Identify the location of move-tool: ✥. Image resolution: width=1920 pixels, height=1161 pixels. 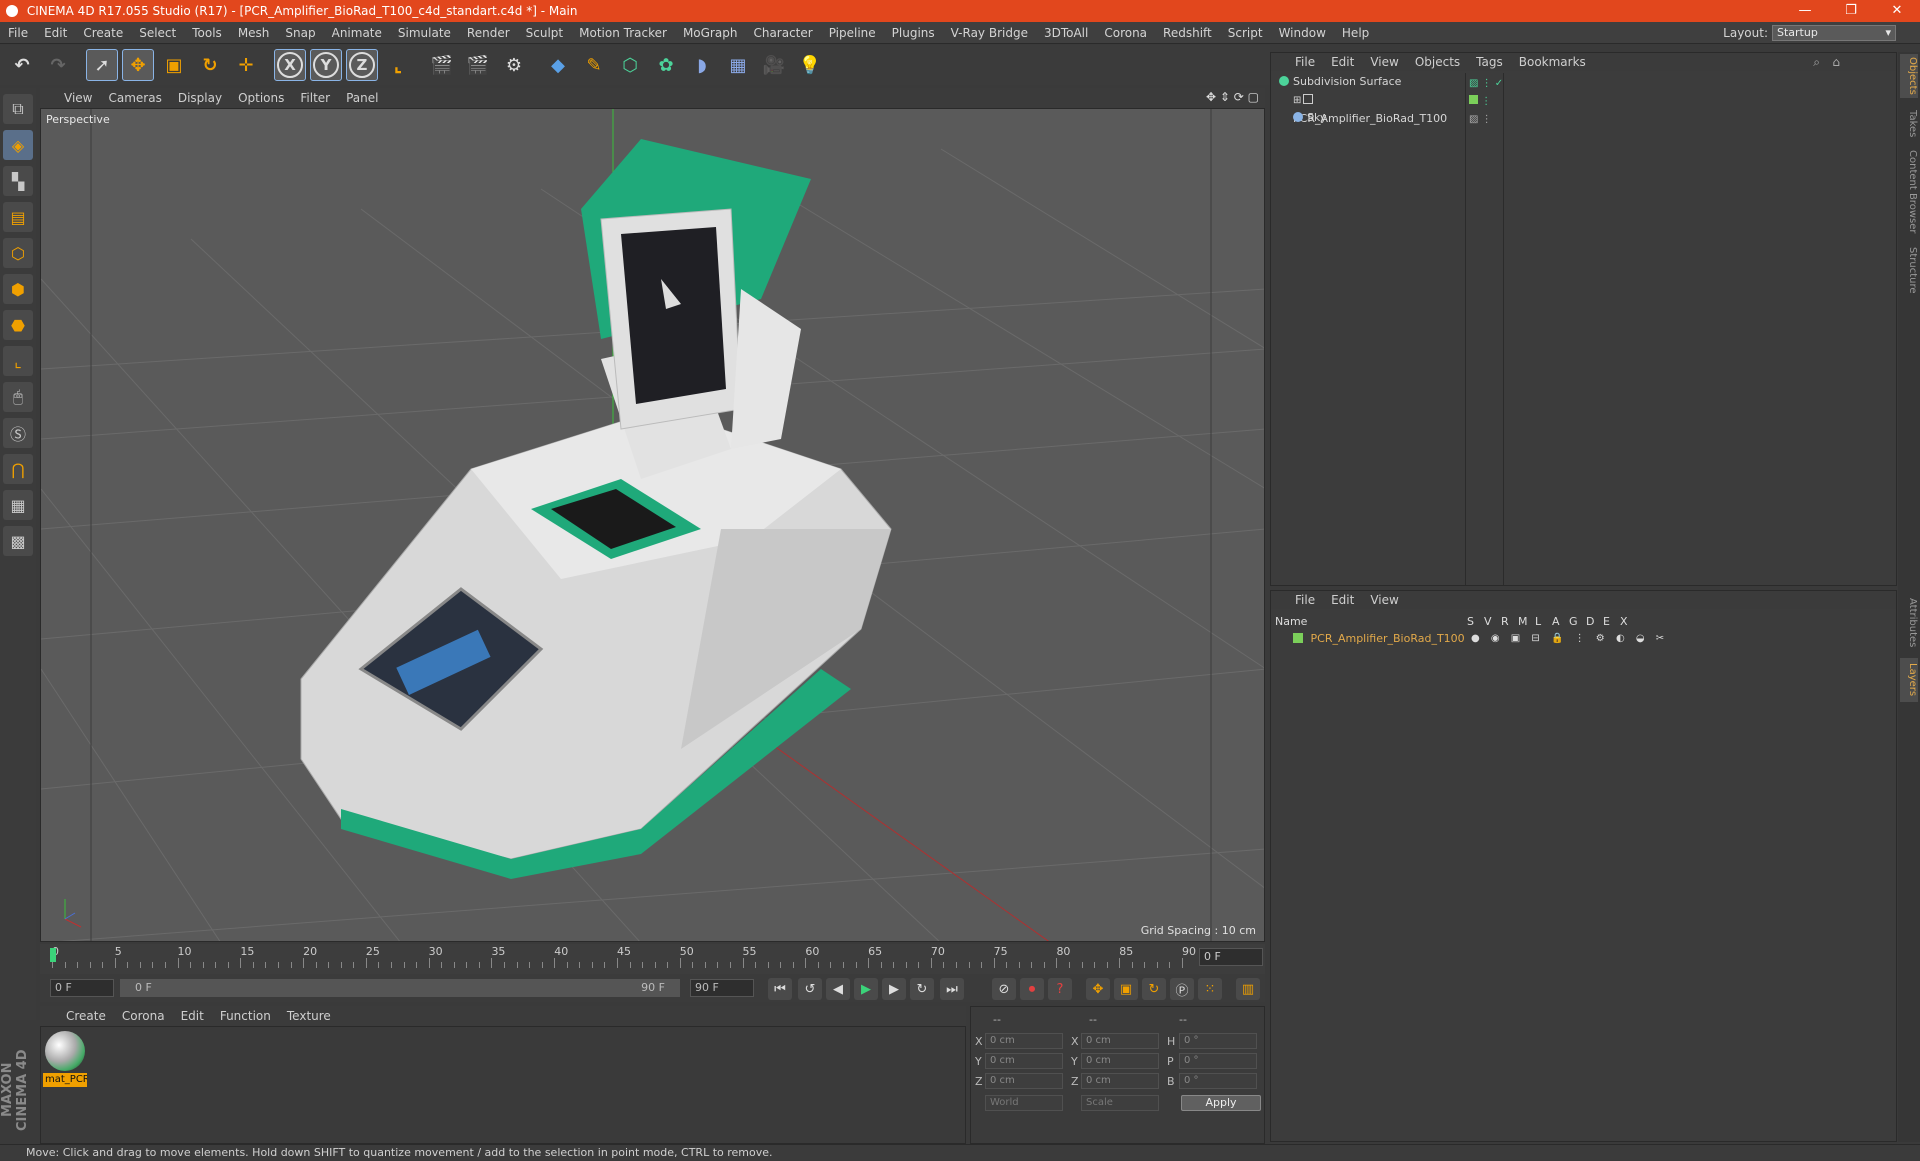
(138, 65).